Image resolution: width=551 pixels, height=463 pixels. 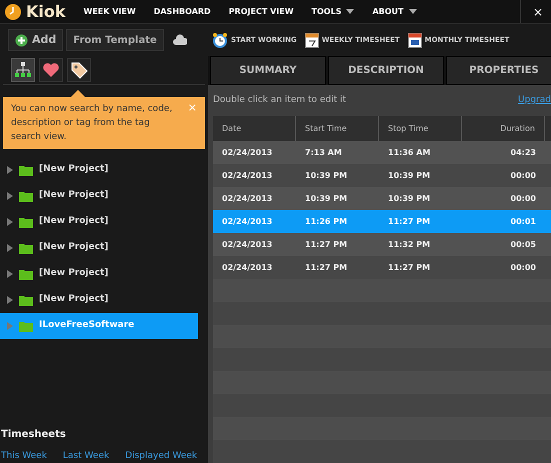 What do you see at coordinates (86, 457) in the screenshot?
I see `timesheet-link: Last Week` at bounding box center [86, 457].